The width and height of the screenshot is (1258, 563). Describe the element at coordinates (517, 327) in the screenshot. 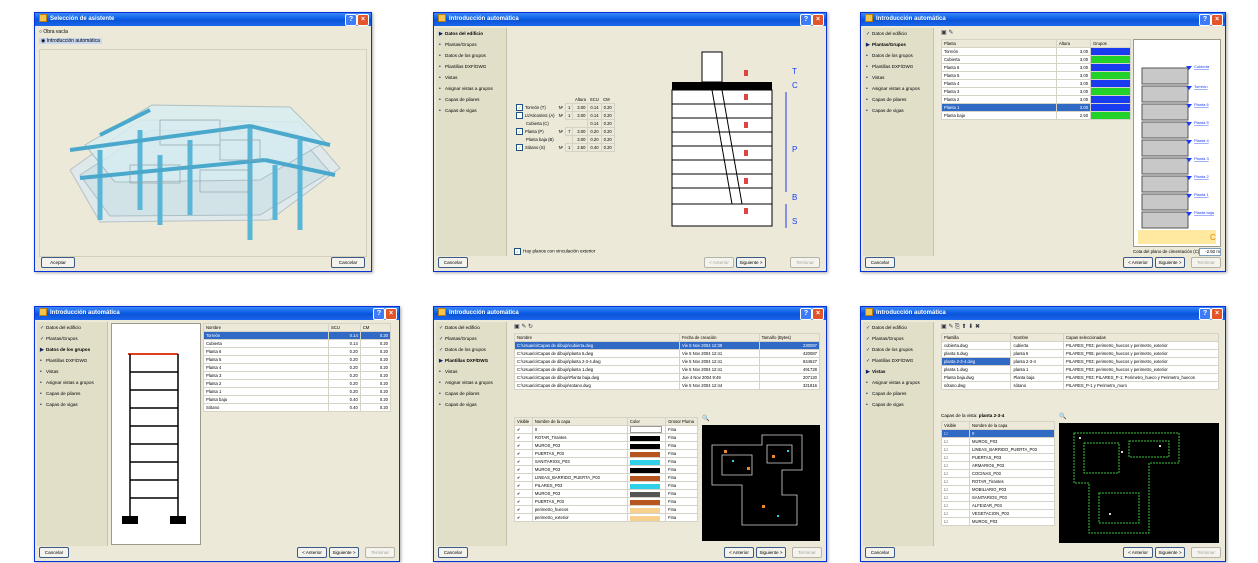

I see `add-file-icon: ▣` at that location.